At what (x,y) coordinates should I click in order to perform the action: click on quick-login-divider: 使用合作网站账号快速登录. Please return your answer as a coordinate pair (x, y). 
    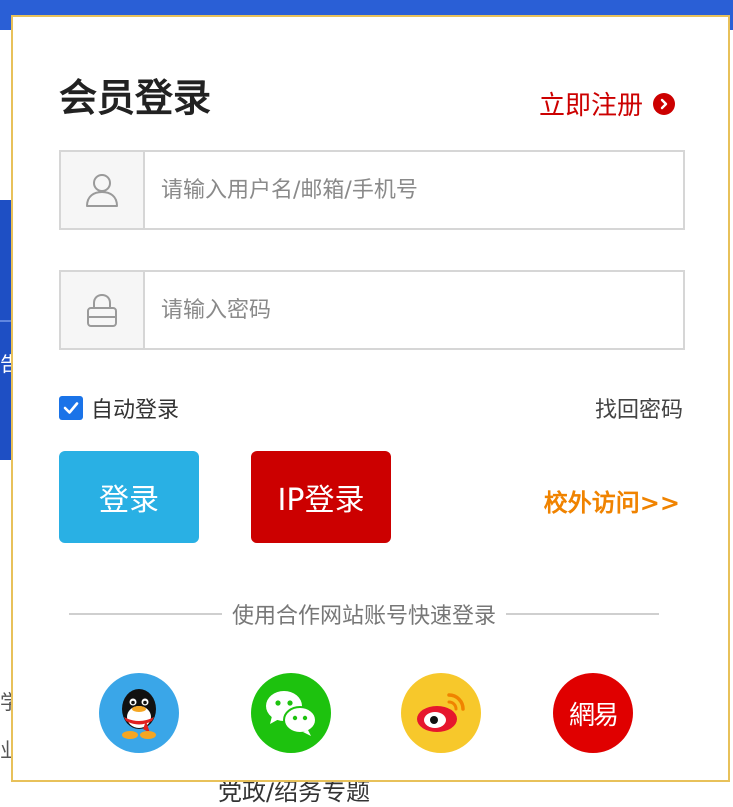
    Looking at the image, I should click on (364, 614).